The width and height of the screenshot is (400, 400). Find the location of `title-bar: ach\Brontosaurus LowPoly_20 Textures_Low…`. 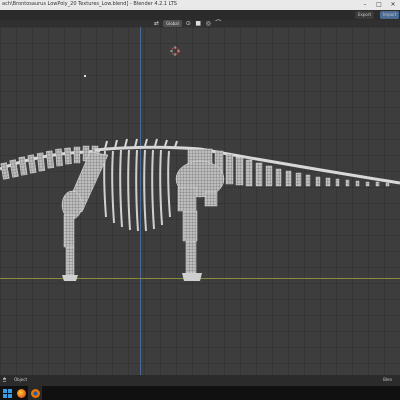

title-bar: ach\Brontosaurus LowPoly_20 Textures_Low… is located at coordinates (200, 5).